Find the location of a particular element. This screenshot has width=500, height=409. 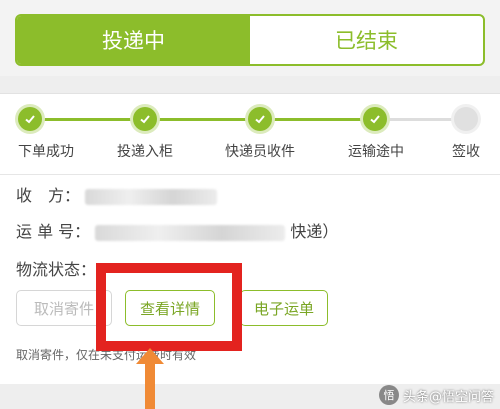

tracking-row: 运 单 号： 快递） is located at coordinates (177, 230).